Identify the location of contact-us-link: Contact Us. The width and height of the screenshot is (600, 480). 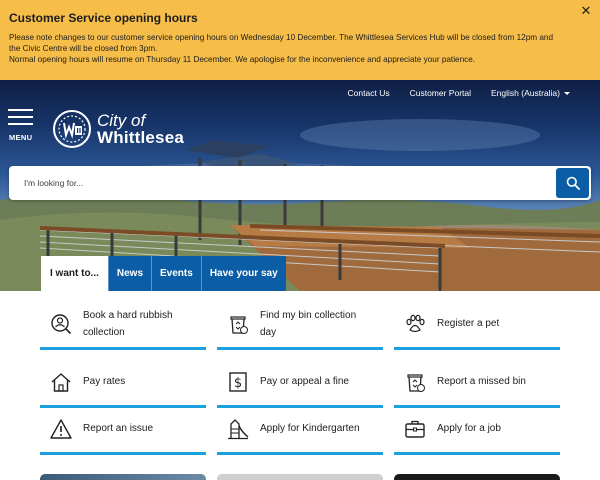
(369, 93).